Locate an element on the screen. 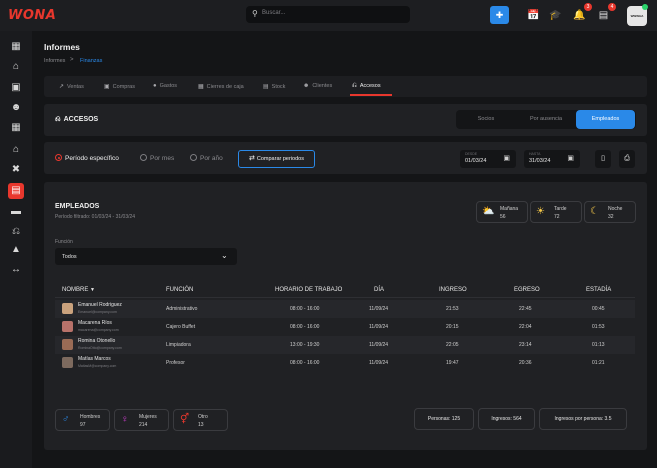 The width and height of the screenshot is (657, 468). shift-noche: ☾ Noche 32 is located at coordinates (610, 212).